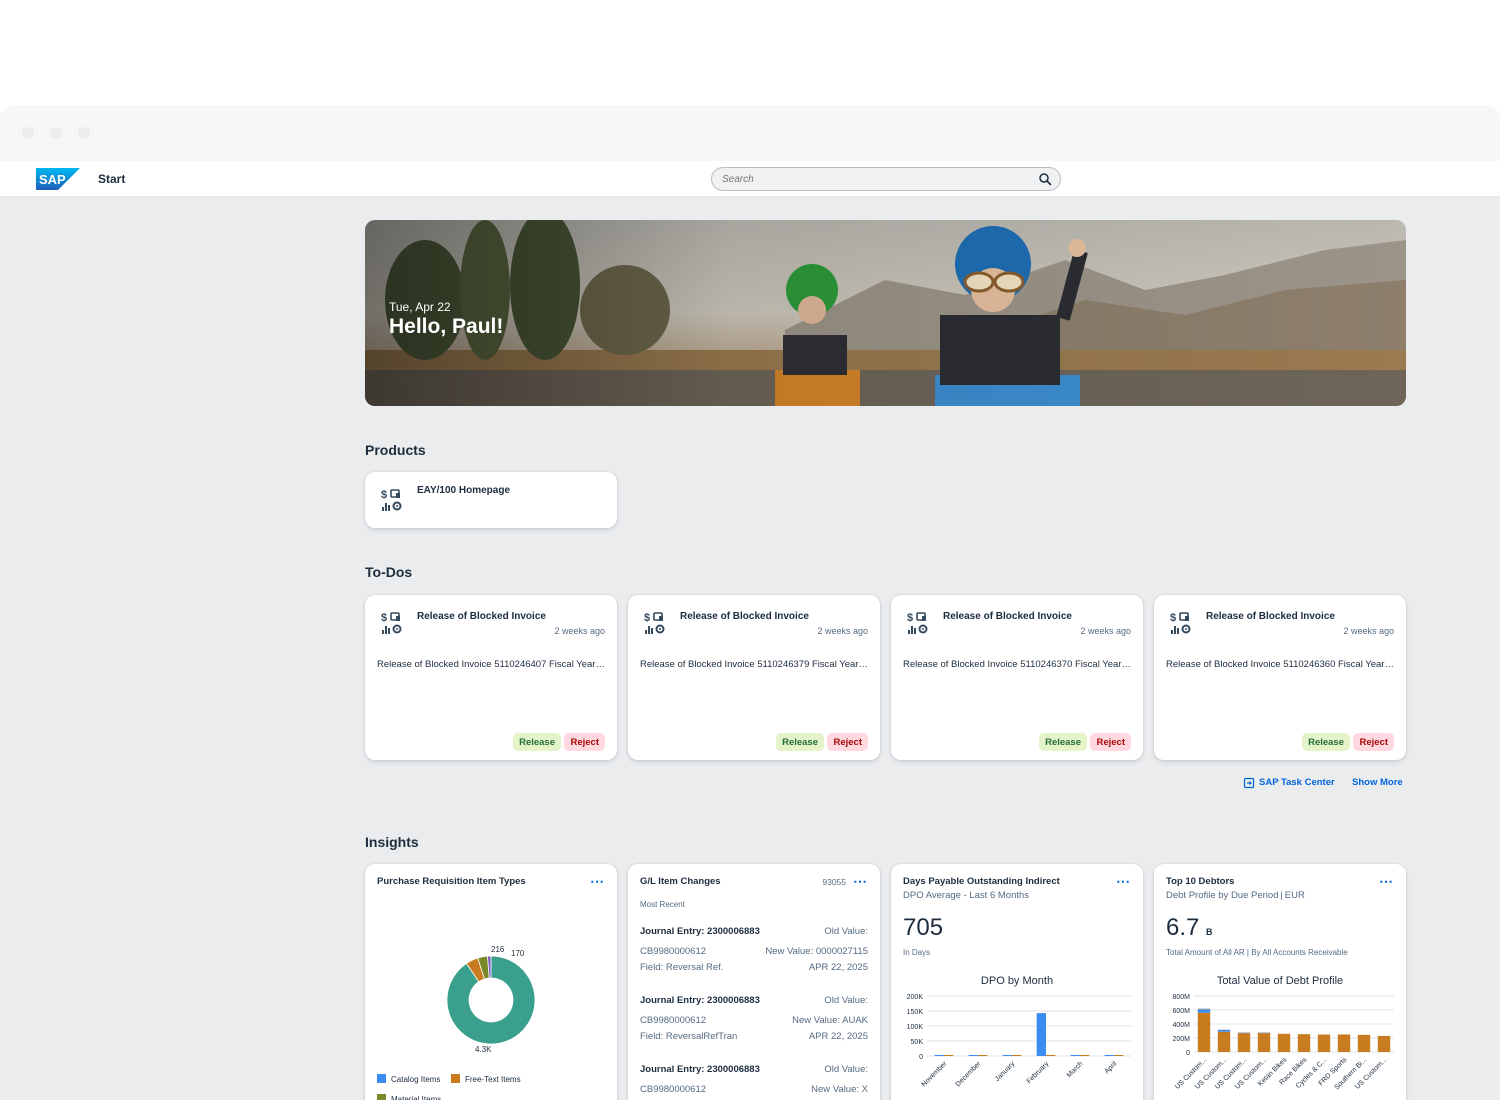 Image resolution: width=1500 pixels, height=1100 pixels. I want to click on hero-date: Tue, Apr 22, so click(420, 307).